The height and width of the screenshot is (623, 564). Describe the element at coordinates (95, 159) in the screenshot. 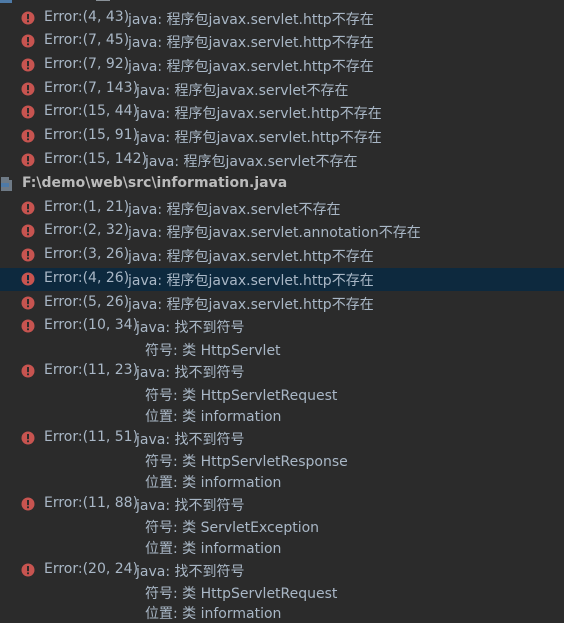

I see `error-location: Error:(15, 142)` at that location.